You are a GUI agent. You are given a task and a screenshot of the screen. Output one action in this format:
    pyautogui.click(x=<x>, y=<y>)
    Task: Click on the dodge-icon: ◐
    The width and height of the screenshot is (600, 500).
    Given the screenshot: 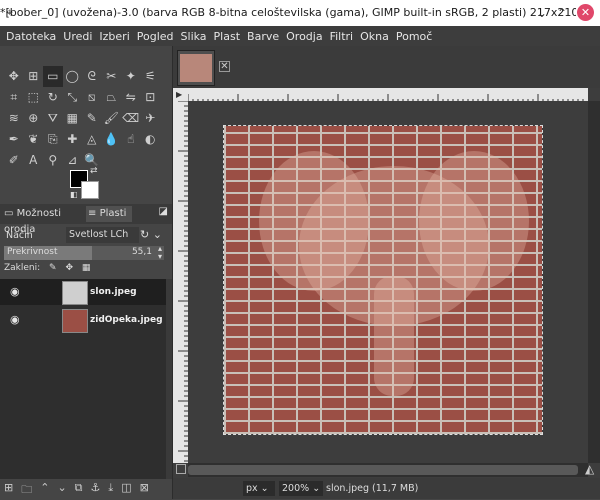 What is the action you would take?
    pyautogui.click(x=151, y=139)
    